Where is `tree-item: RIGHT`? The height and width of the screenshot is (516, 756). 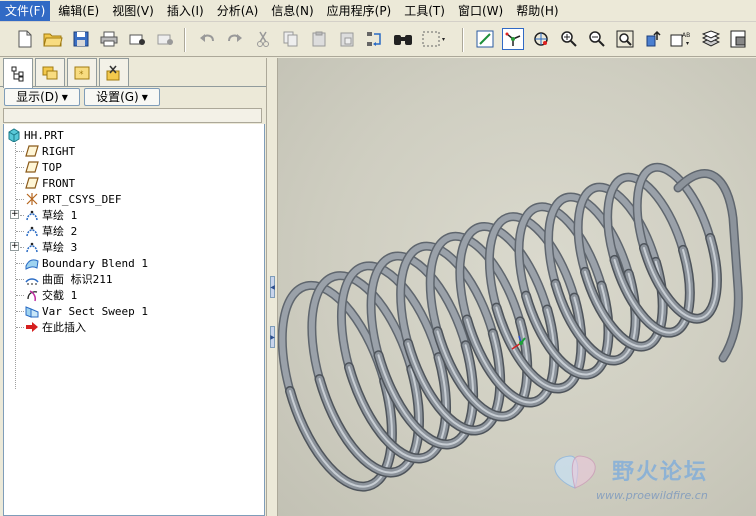 tree-item: RIGHT is located at coordinates (49, 151).